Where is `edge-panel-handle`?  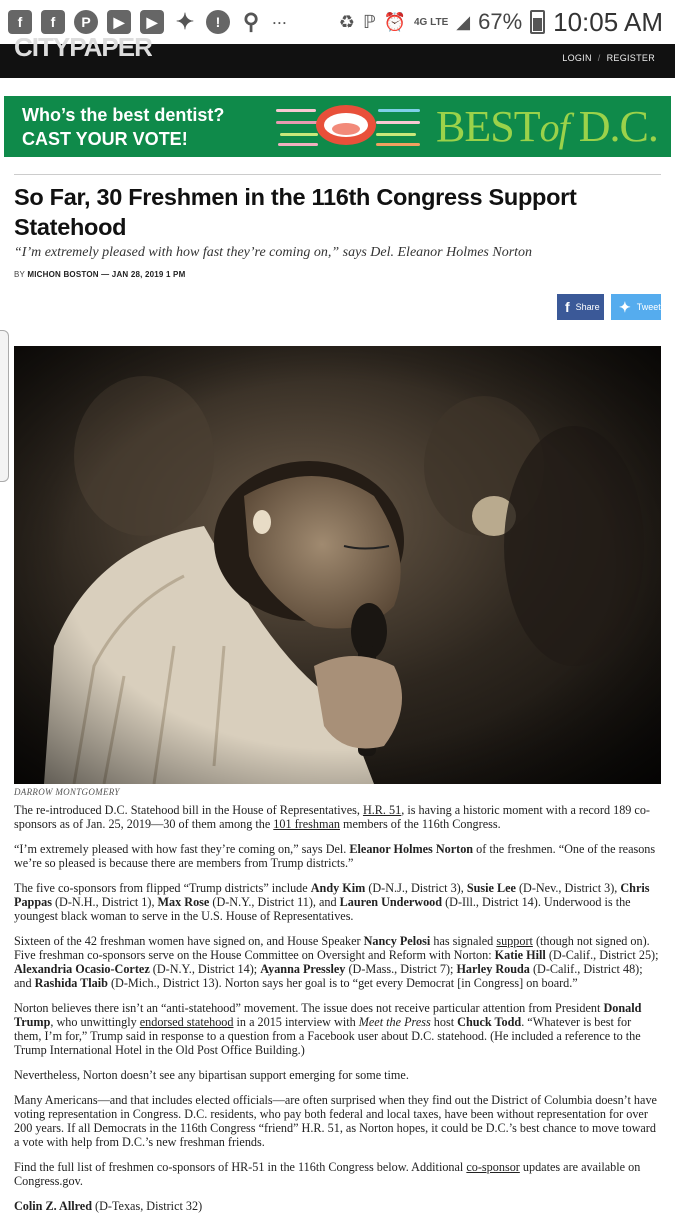 edge-panel-handle is located at coordinates (4, 406).